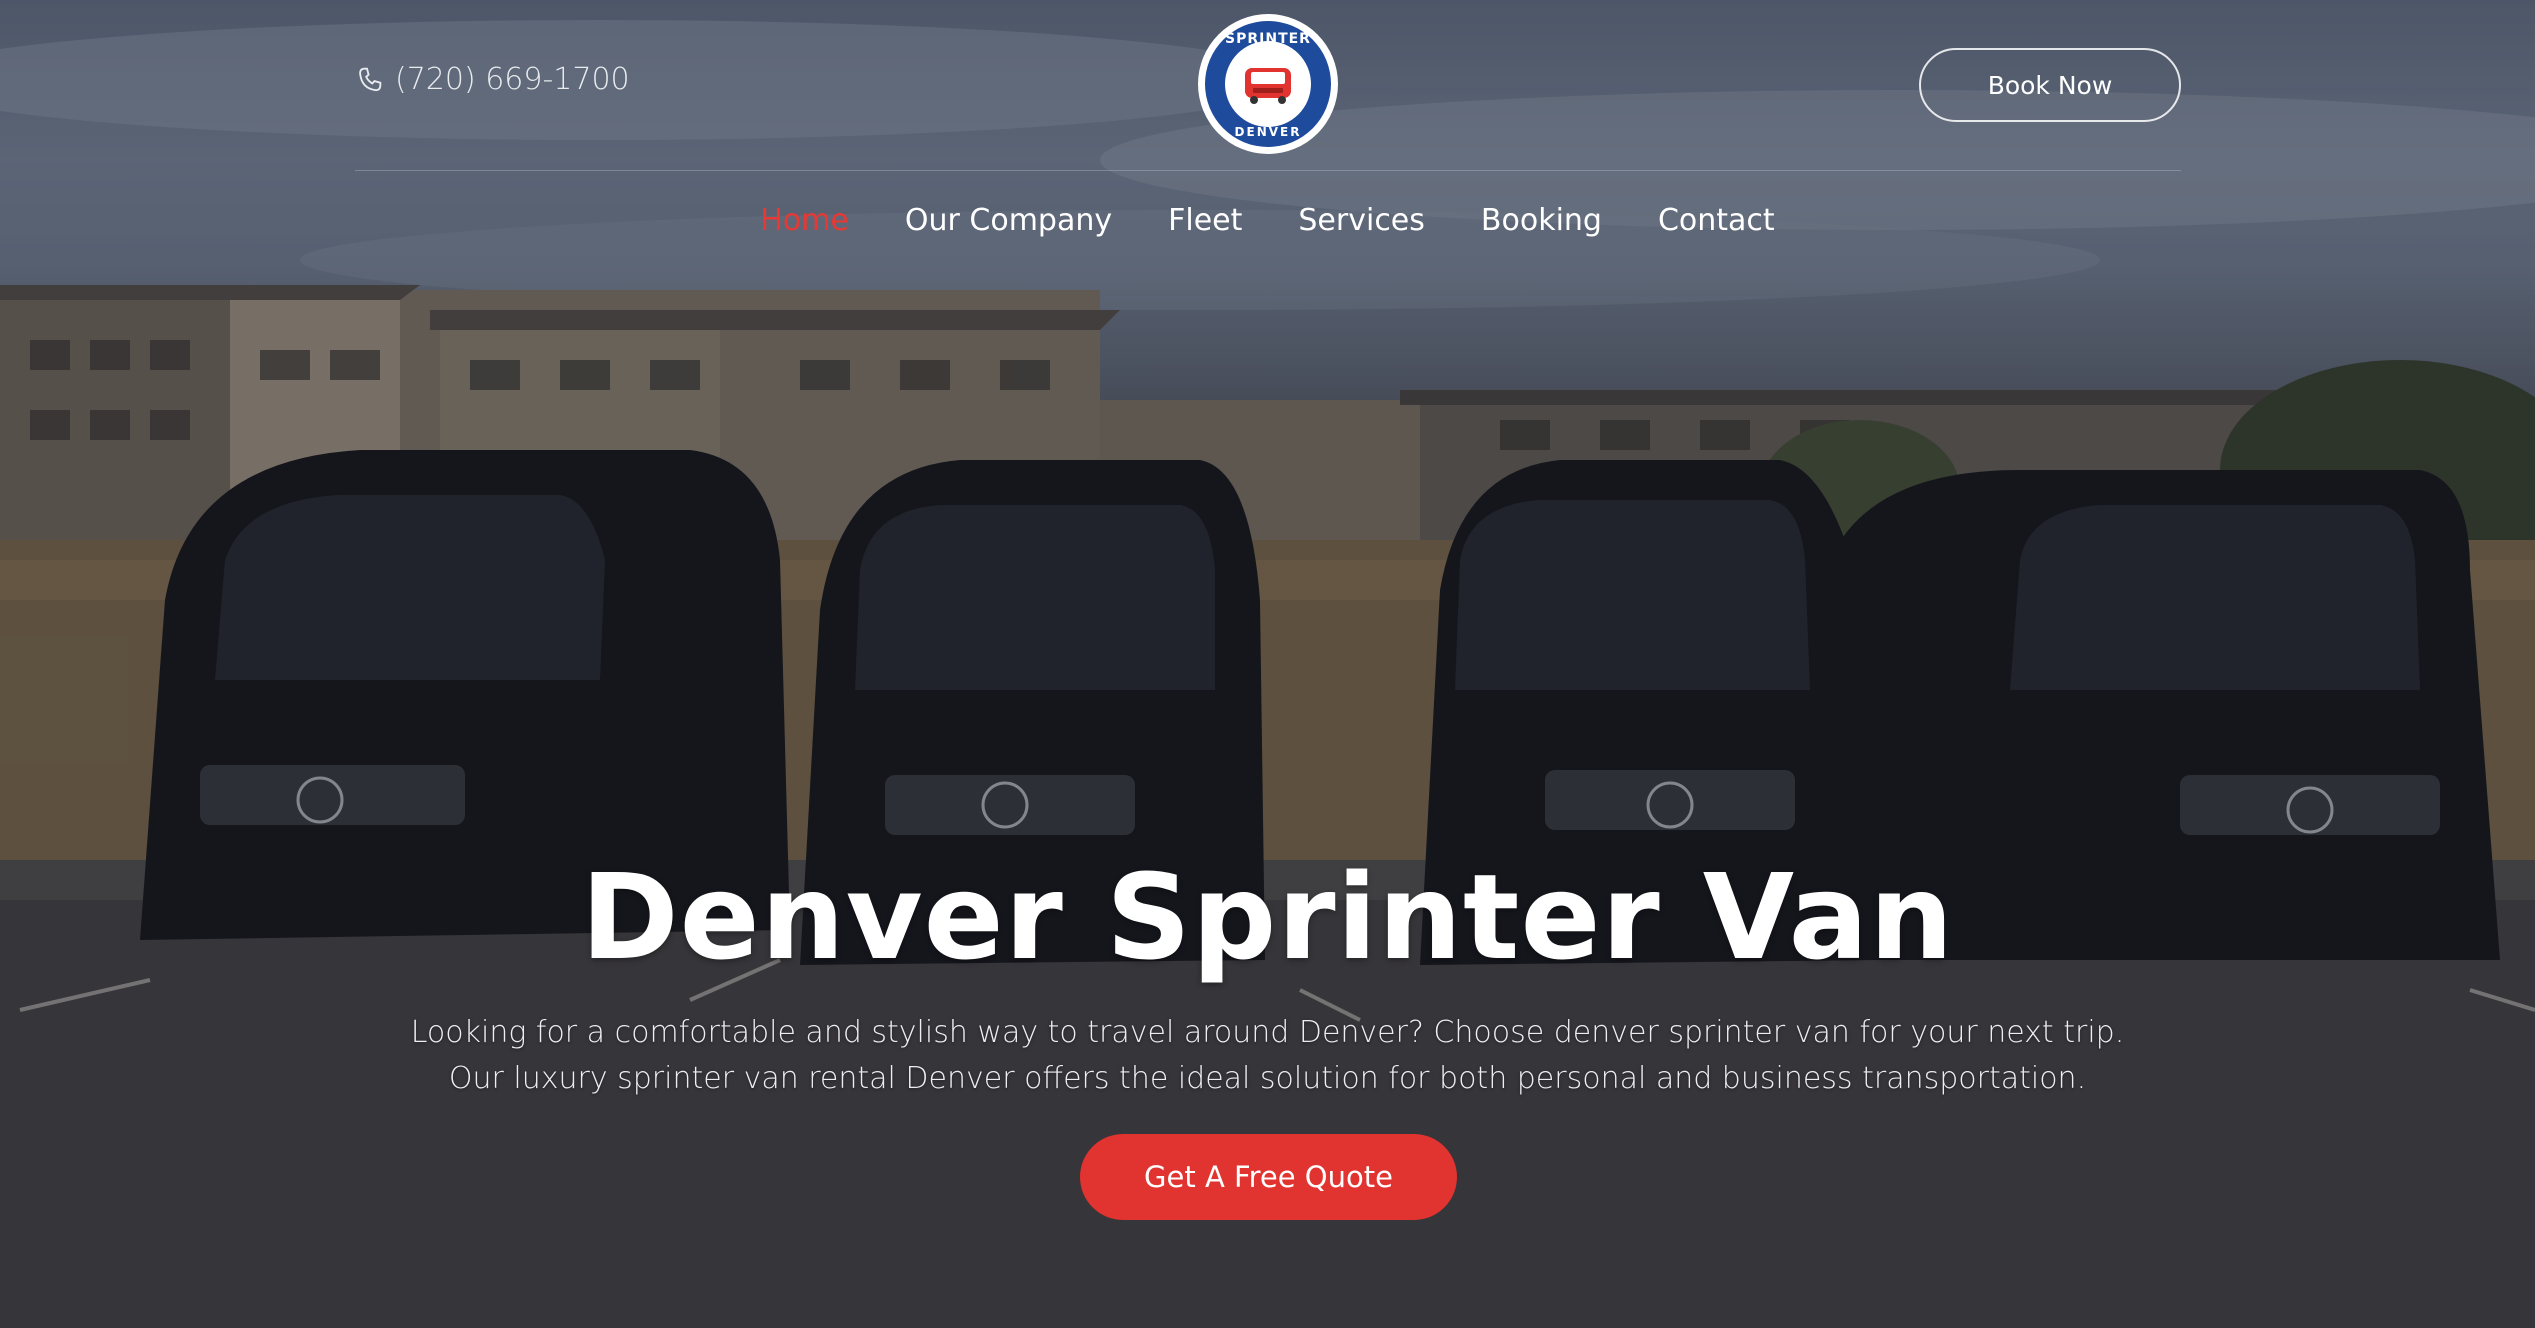 This screenshot has width=2535, height=1328. I want to click on nav-item-contact: Contact, so click(1716, 220).